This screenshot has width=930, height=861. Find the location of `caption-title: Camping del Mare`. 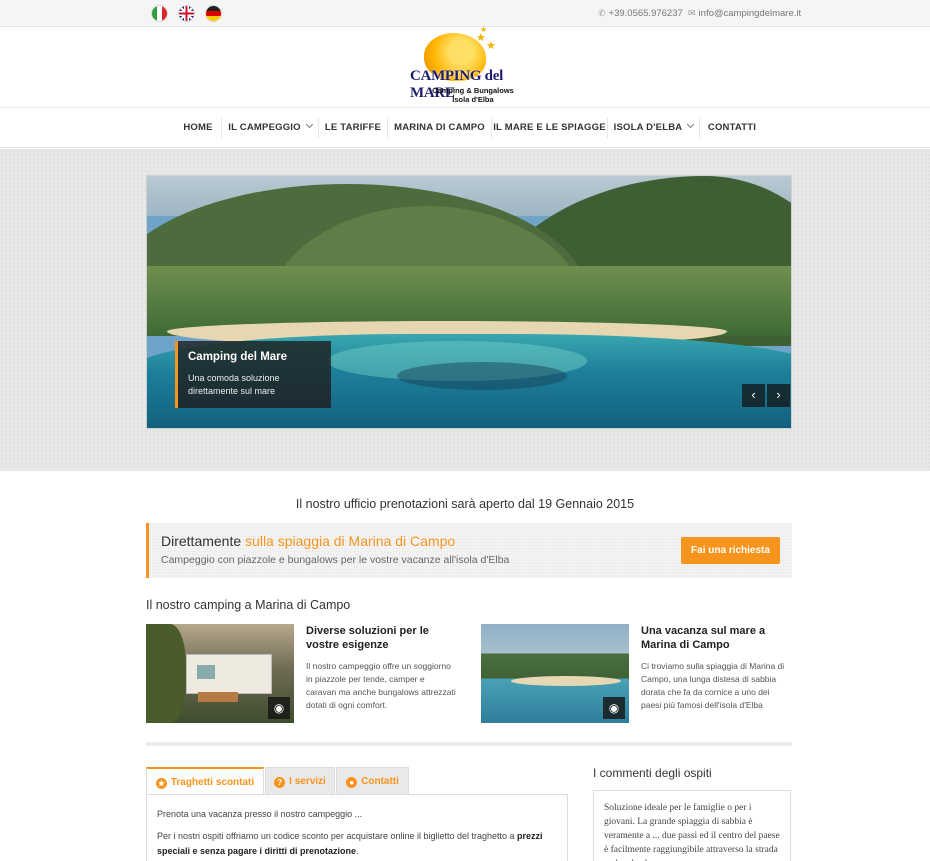

caption-title: Camping del Mare is located at coordinates (238, 357).